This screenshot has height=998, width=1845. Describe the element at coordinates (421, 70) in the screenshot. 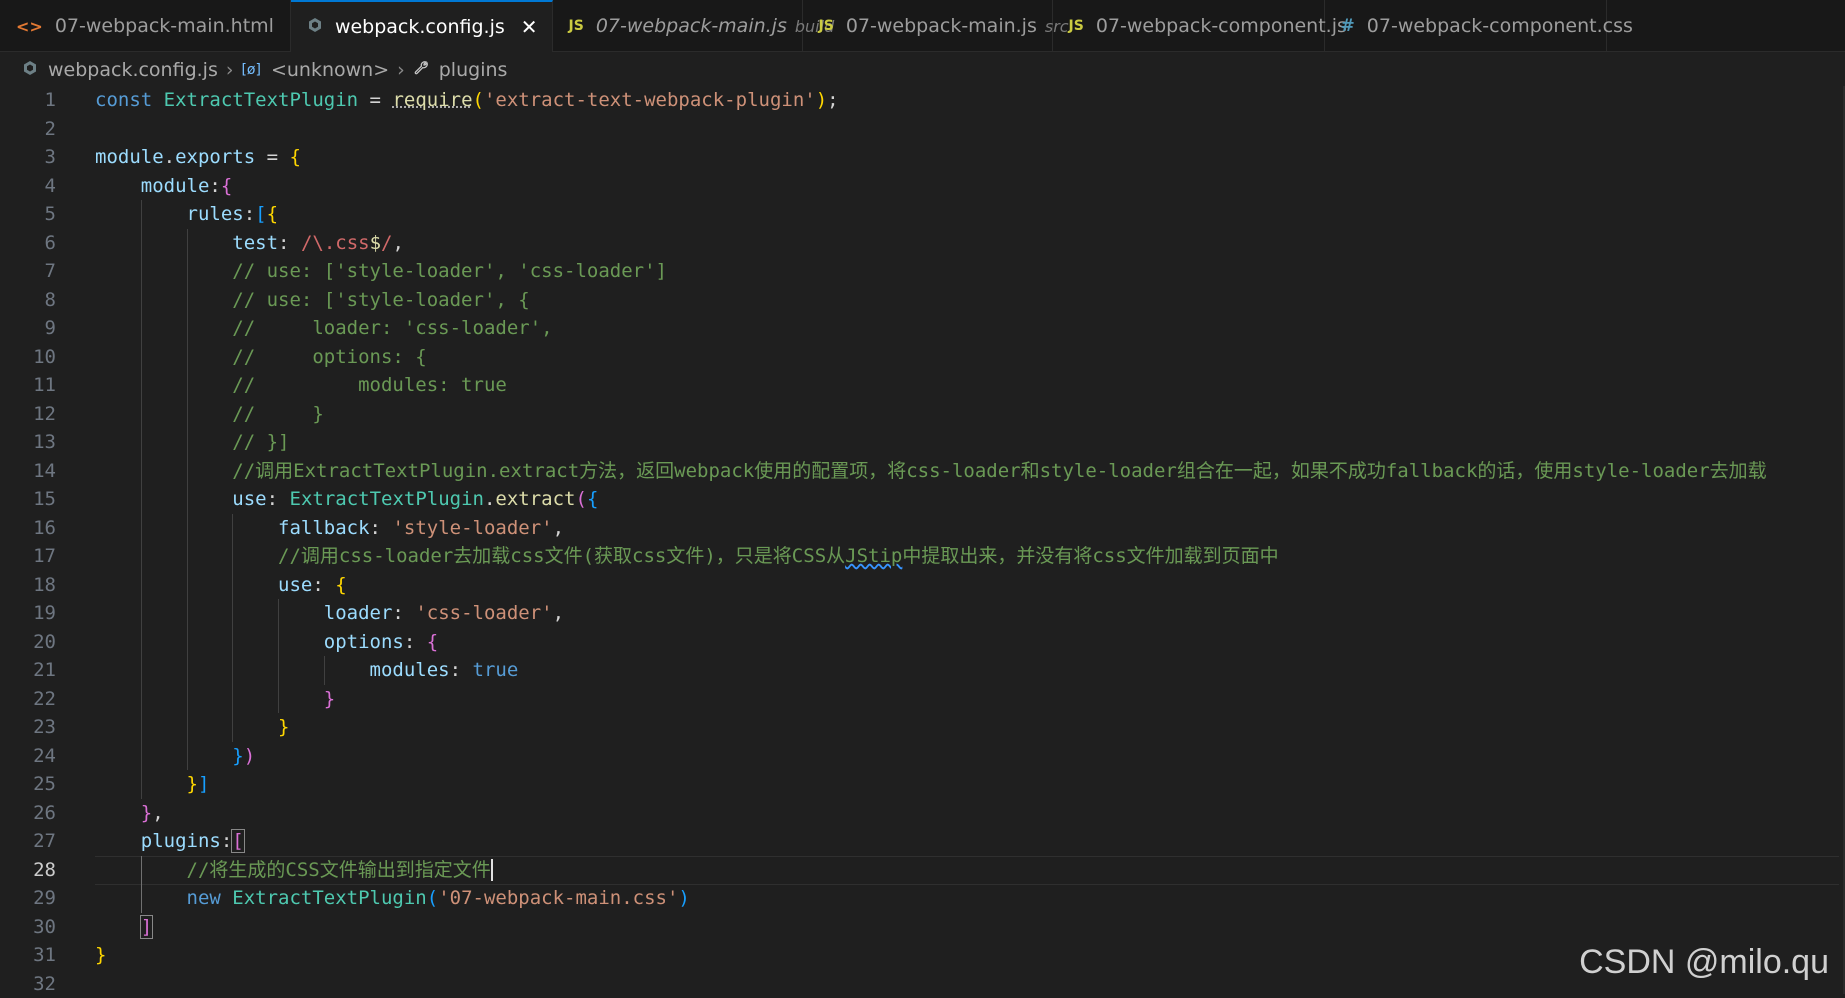

I see `wrench-icon` at that location.